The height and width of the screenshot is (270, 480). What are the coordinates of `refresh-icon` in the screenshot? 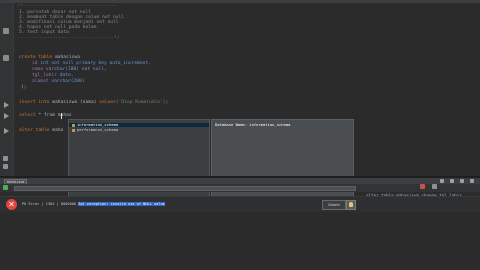 It's located at (434, 186).